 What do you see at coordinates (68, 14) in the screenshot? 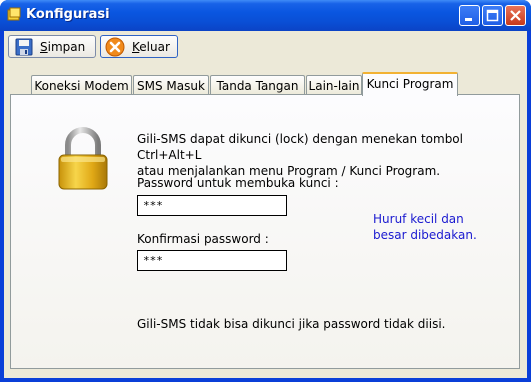
I see `window-title: Konfigurasi` at bounding box center [68, 14].